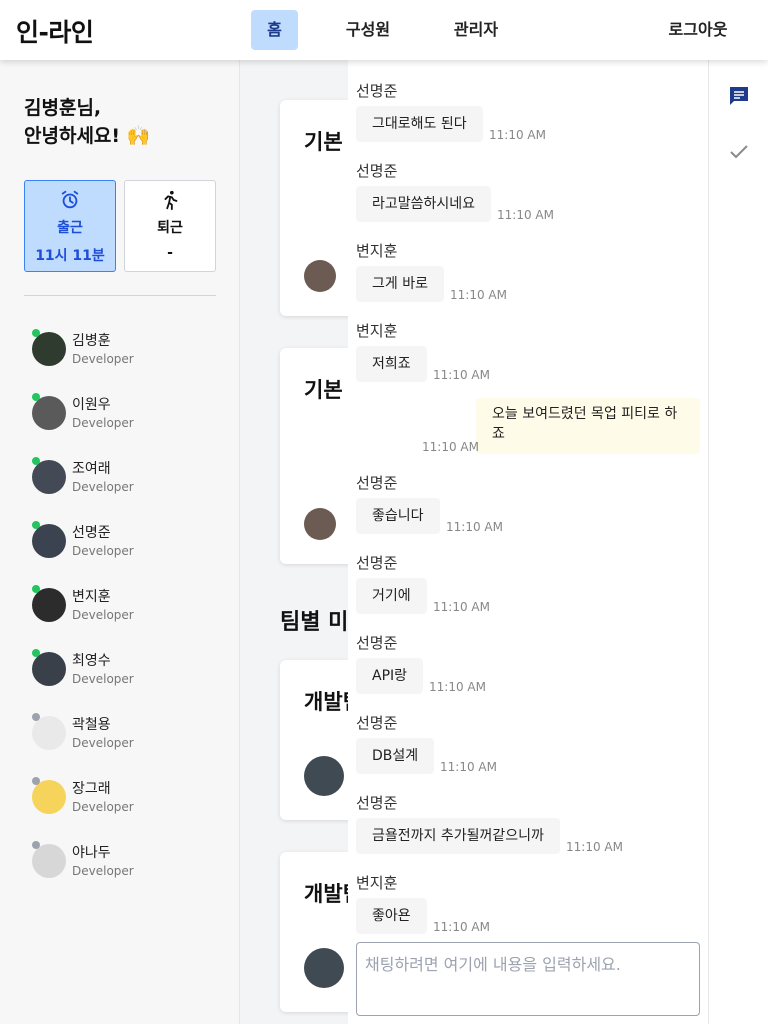 Image resolution: width=768 pixels, height=1024 pixels. I want to click on sidebar-member-item: 장그래 Developer, so click(132, 797).